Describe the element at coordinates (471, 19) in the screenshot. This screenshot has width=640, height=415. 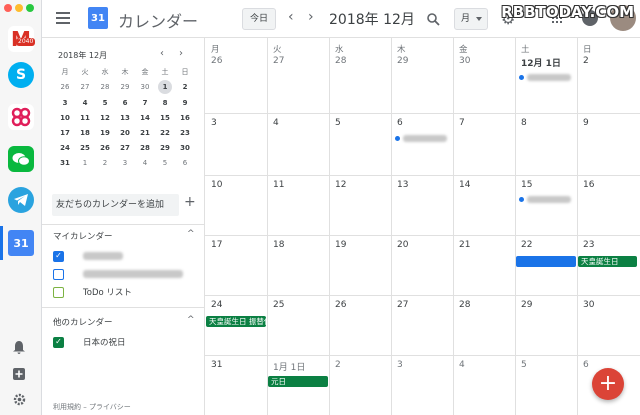
I see `view-selector: 月` at that location.